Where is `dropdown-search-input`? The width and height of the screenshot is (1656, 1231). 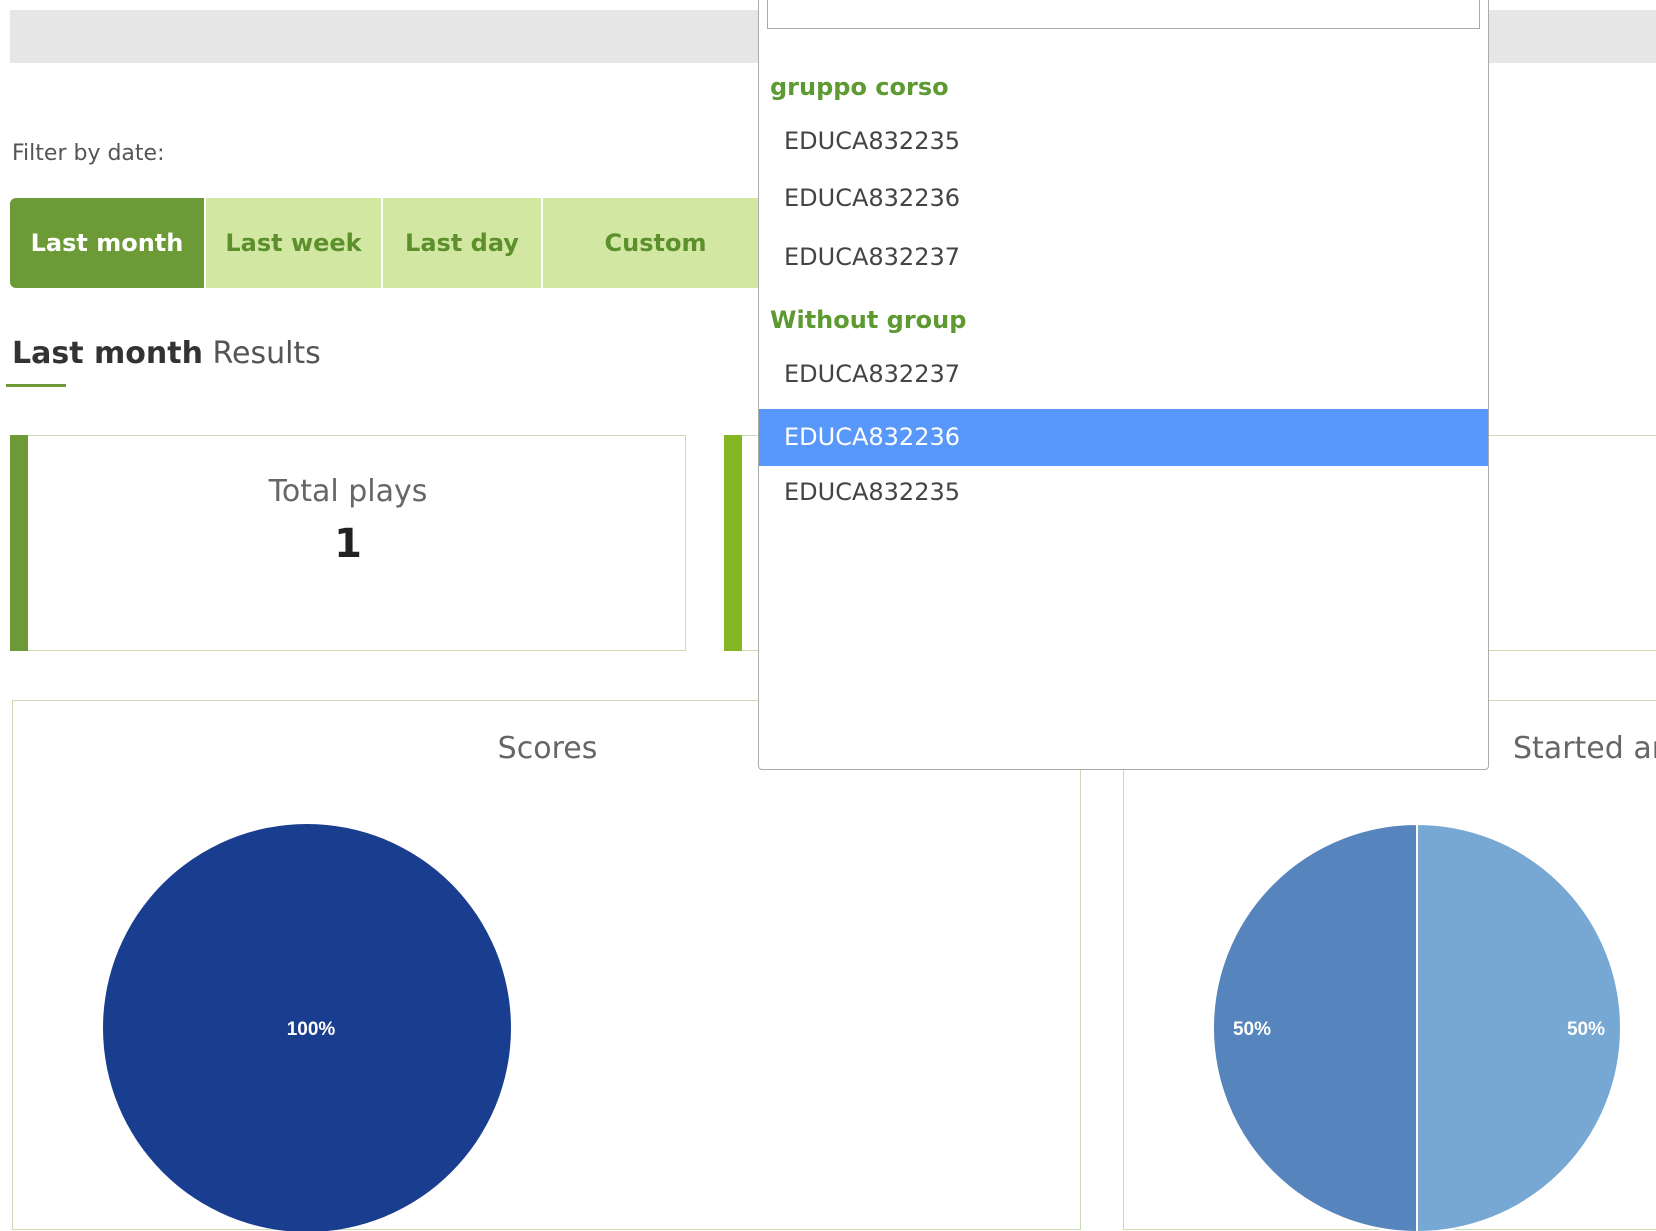
dropdown-search-input is located at coordinates (1123, 14).